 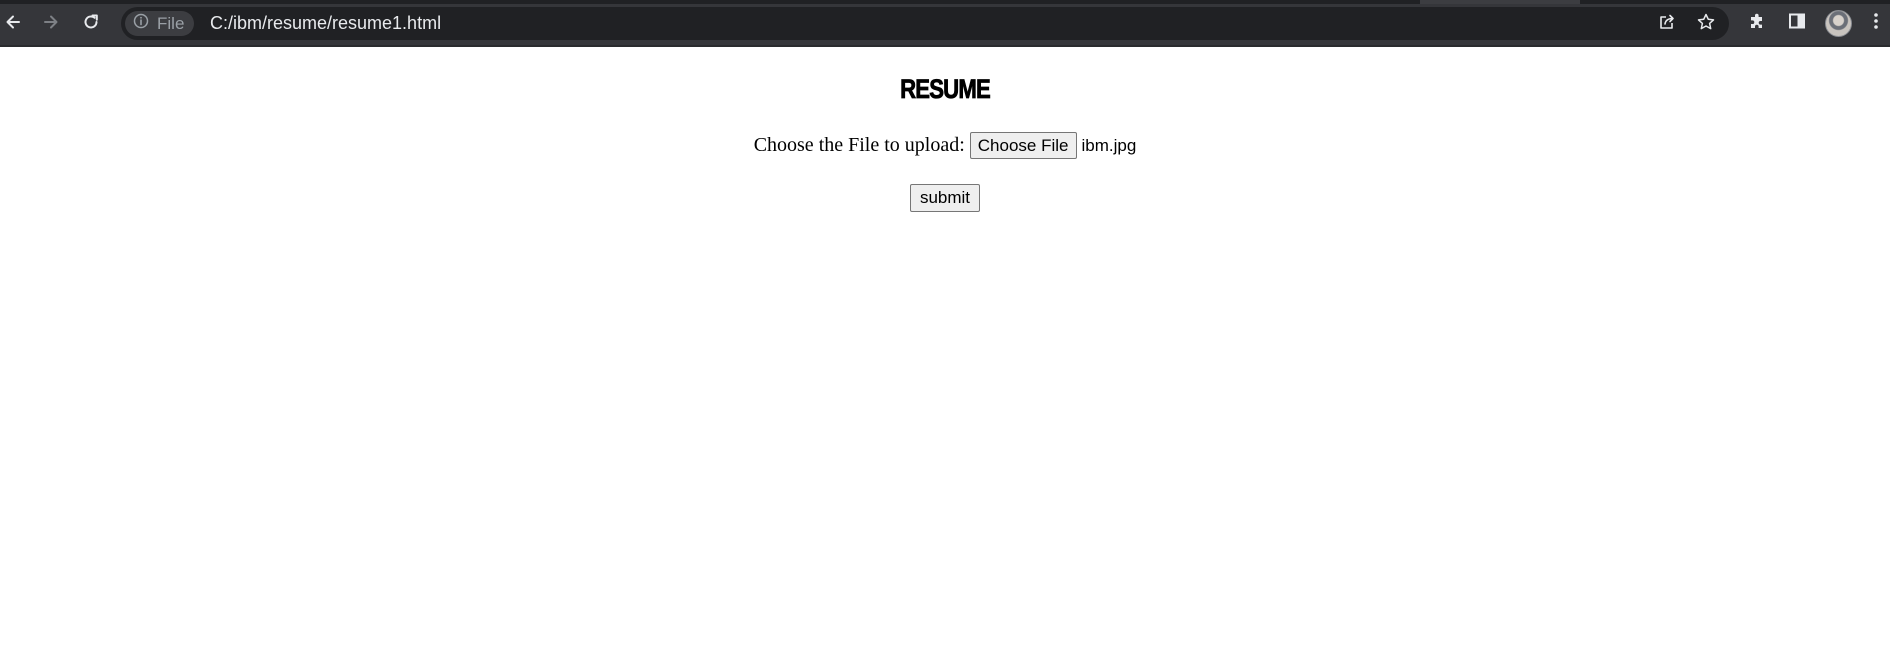 I want to click on selected-file-name: ibm.jpg, so click(x=1109, y=145).